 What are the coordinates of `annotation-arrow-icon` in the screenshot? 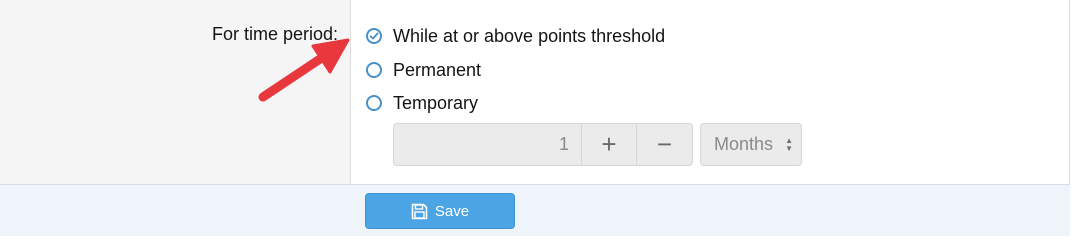 It's located at (304, 70).